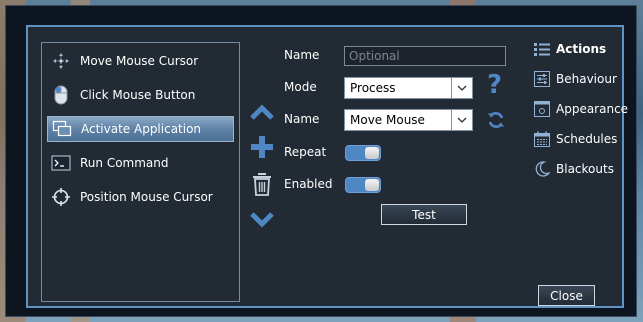  I want to click on nav-item-behaviour: Behaviour, so click(575, 79).